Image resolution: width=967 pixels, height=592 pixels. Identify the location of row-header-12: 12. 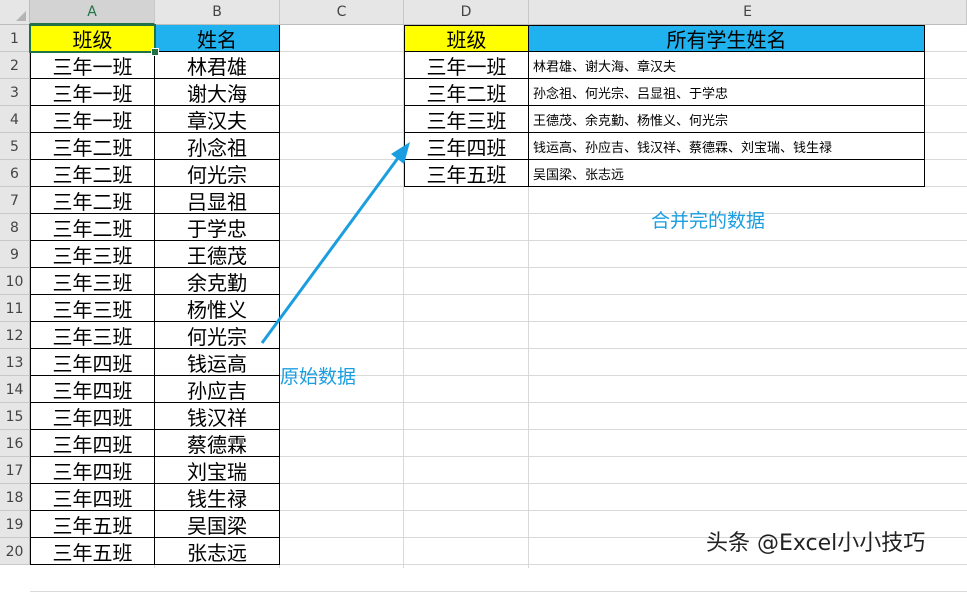
(15, 335).